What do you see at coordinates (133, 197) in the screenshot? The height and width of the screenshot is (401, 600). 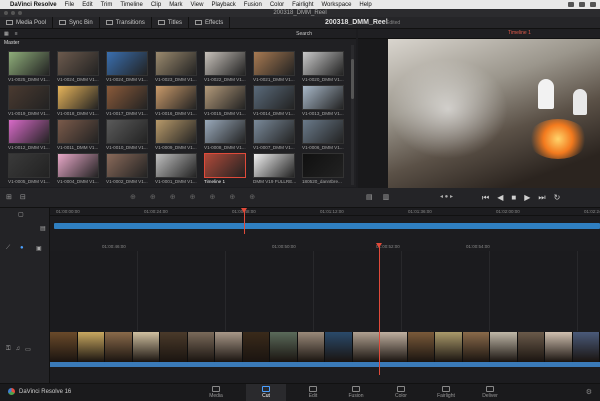 I see `smart-insert-icon: ⊕` at bounding box center [133, 197].